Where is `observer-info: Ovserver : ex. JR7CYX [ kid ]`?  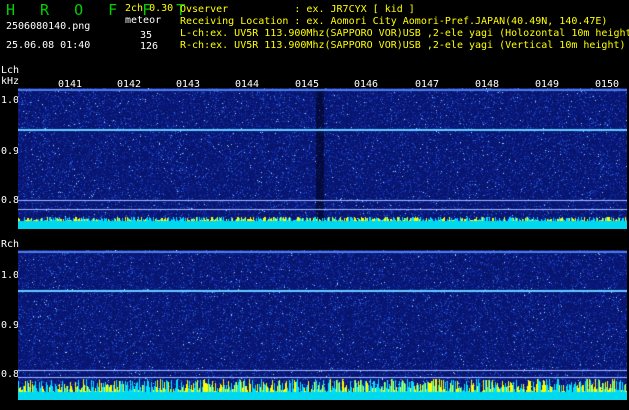
observer-info: Ovserver : ex. JR7CYX [ kid ] is located at coordinates (297, 9).